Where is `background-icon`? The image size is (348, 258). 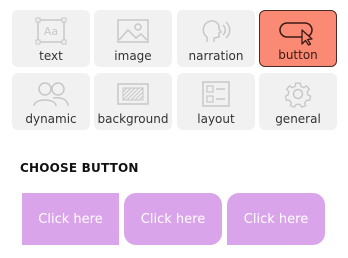 background-icon is located at coordinates (133, 94).